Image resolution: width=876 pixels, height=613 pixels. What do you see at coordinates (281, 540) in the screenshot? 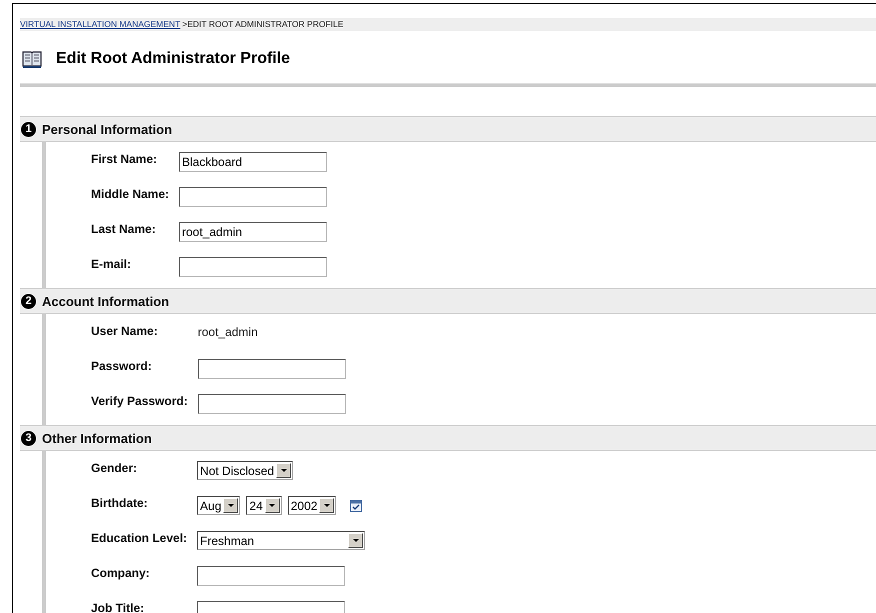
I see `dropdown: Freshman` at bounding box center [281, 540].